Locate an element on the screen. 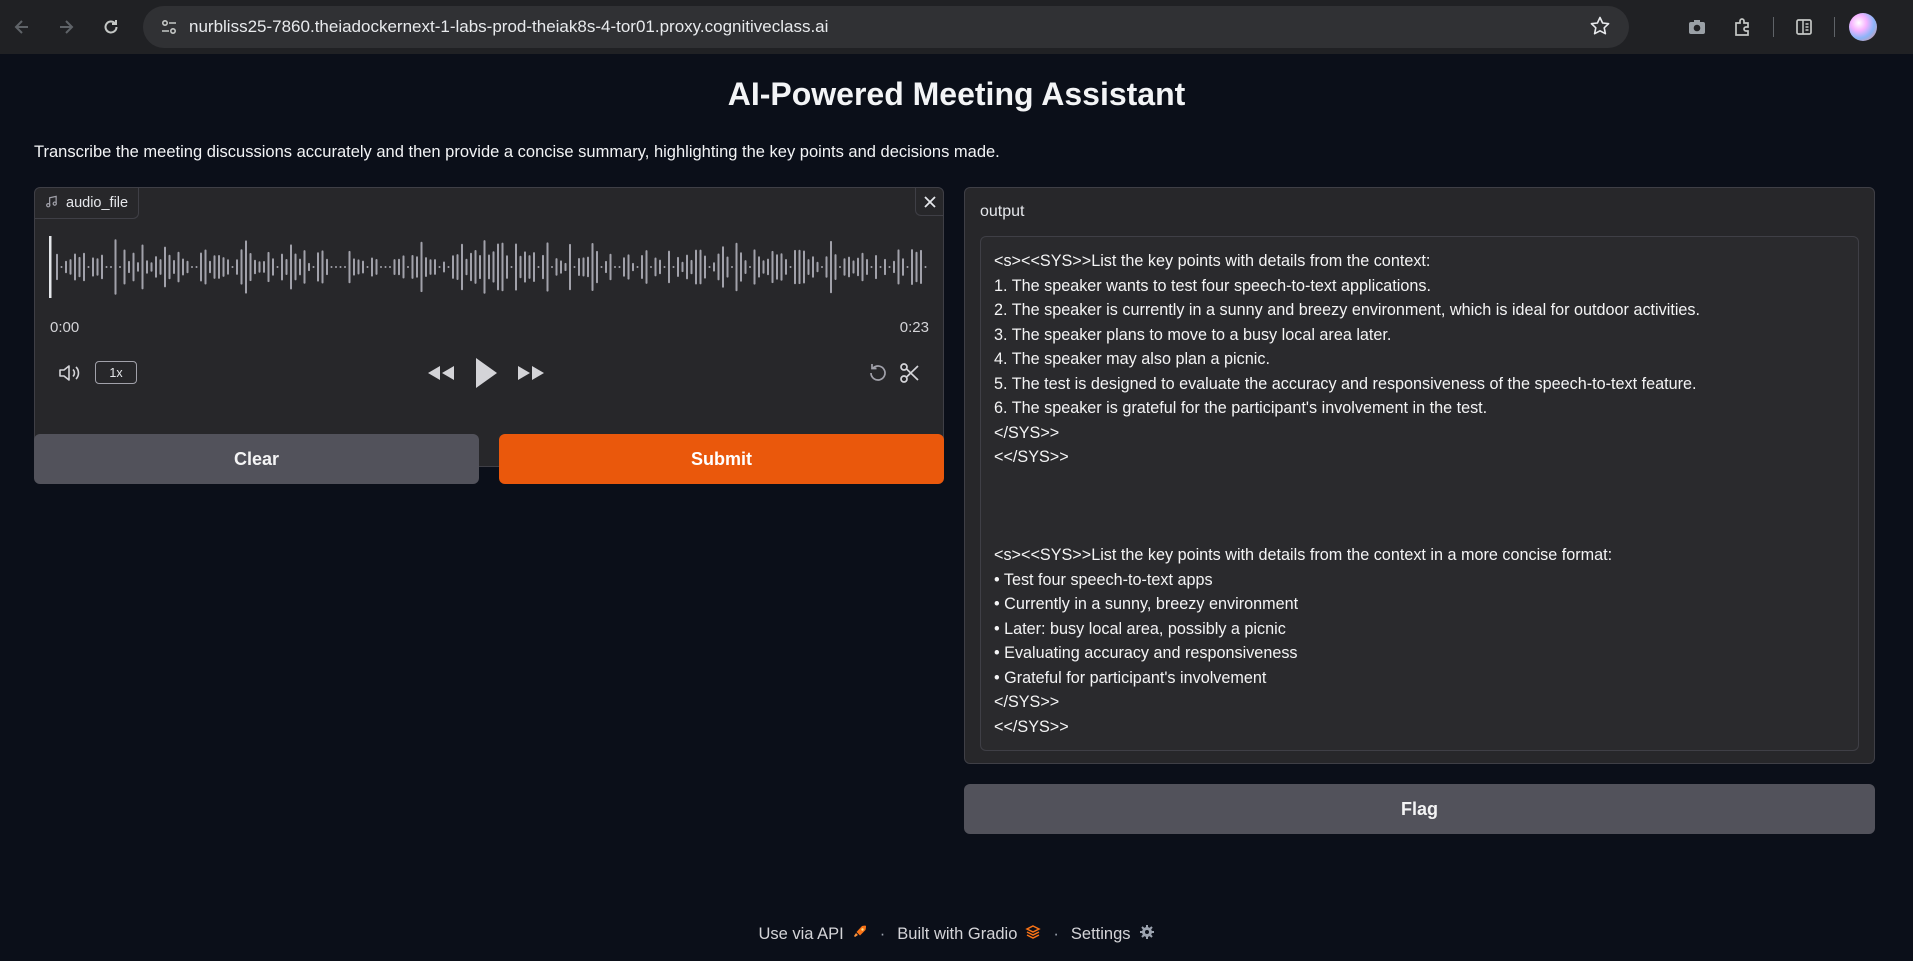  use-via-api-link: Use via API is located at coordinates (812, 934).